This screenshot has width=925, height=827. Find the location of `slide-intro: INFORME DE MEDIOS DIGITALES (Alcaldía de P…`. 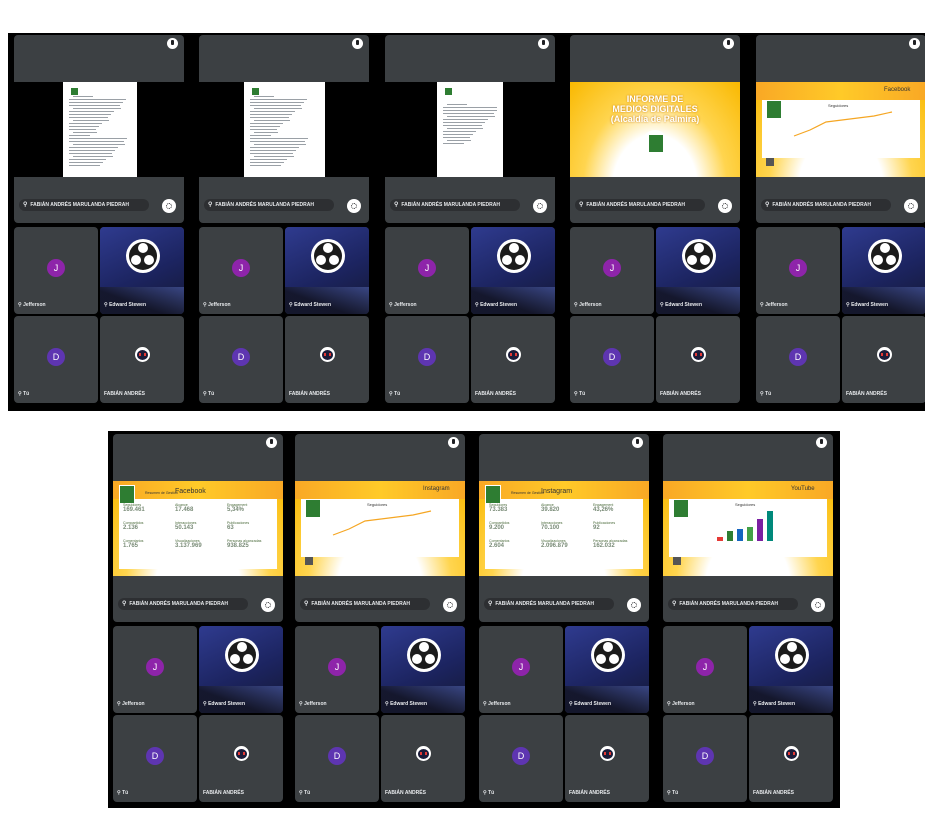

slide-intro: INFORME DE MEDIOS DIGITALES (Alcaldía de P… is located at coordinates (655, 129).